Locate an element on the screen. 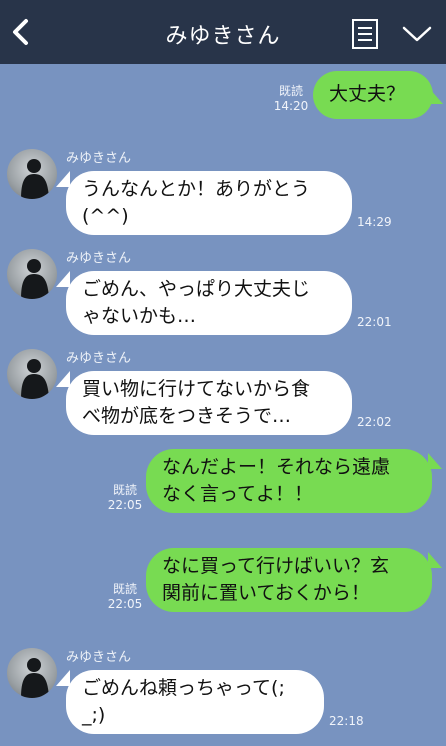 The image size is (446, 746). message-time: 14:20 is located at coordinates (291, 106).